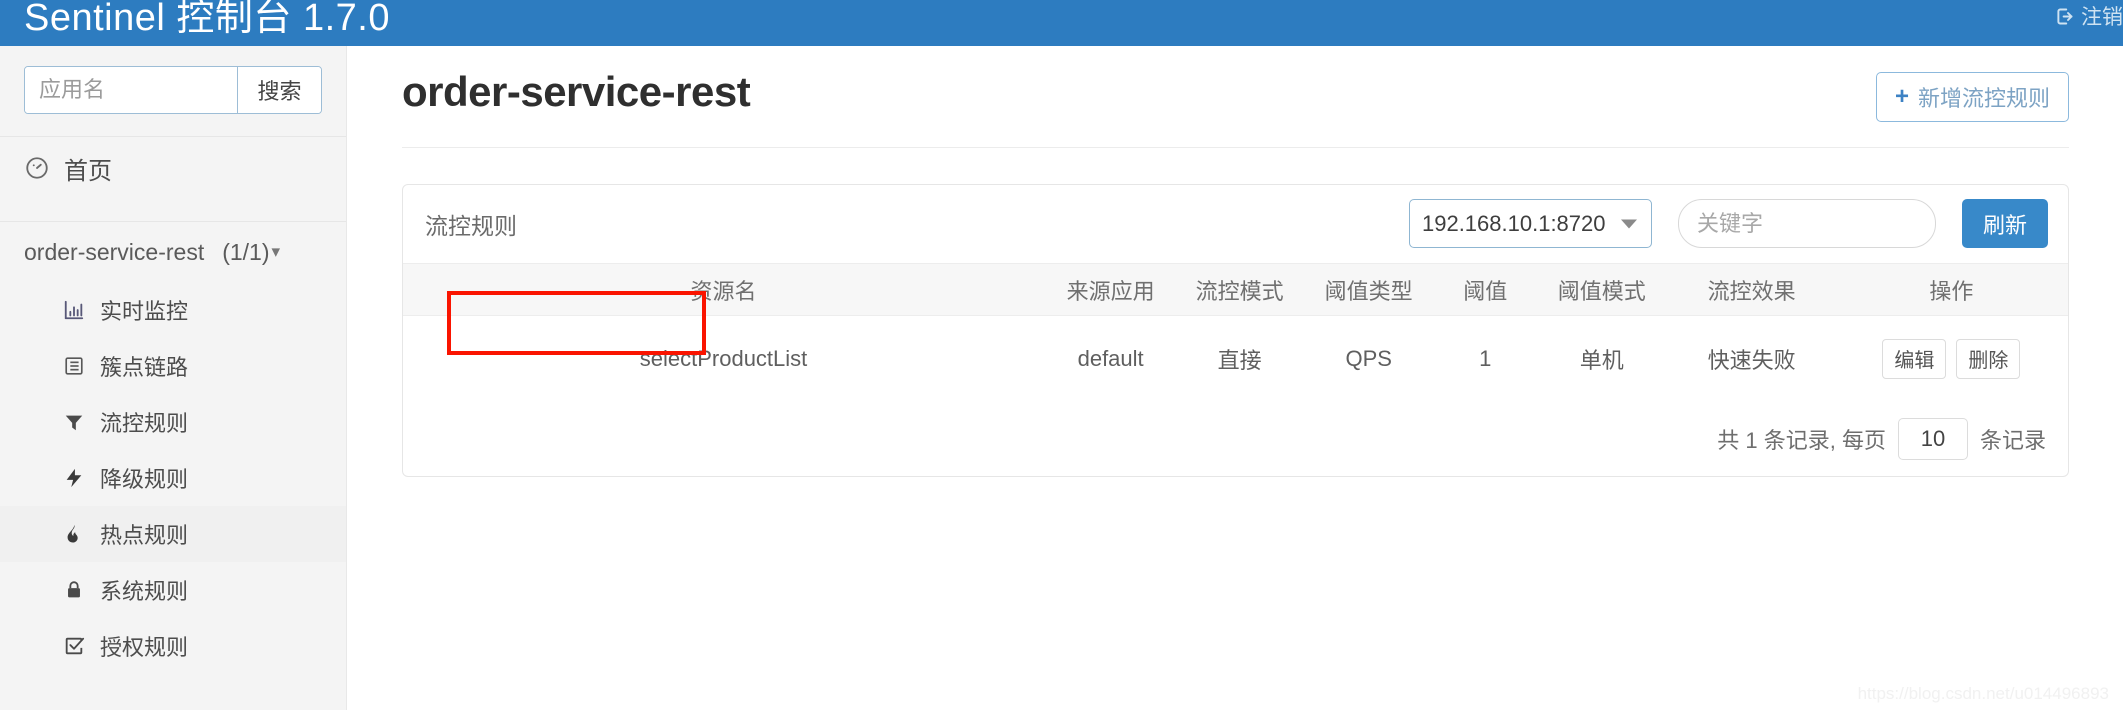  I want to click on app-search-button: 搜索, so click(279, 90).